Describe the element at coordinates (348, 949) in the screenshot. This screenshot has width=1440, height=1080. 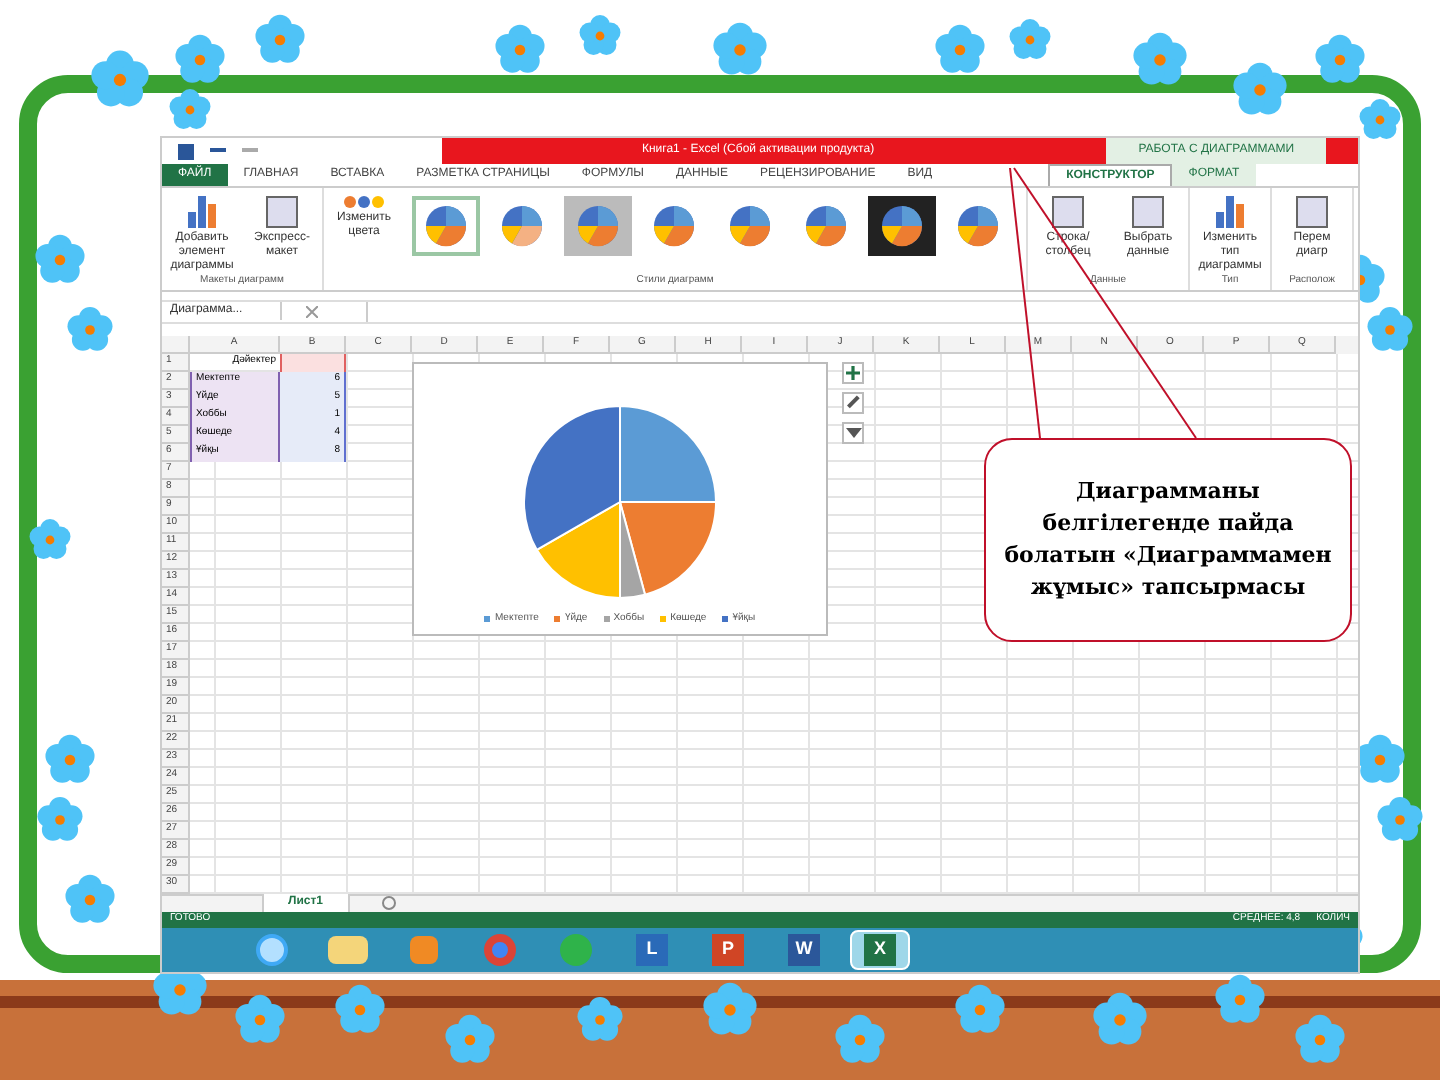
I see `folder-icon` at that location.